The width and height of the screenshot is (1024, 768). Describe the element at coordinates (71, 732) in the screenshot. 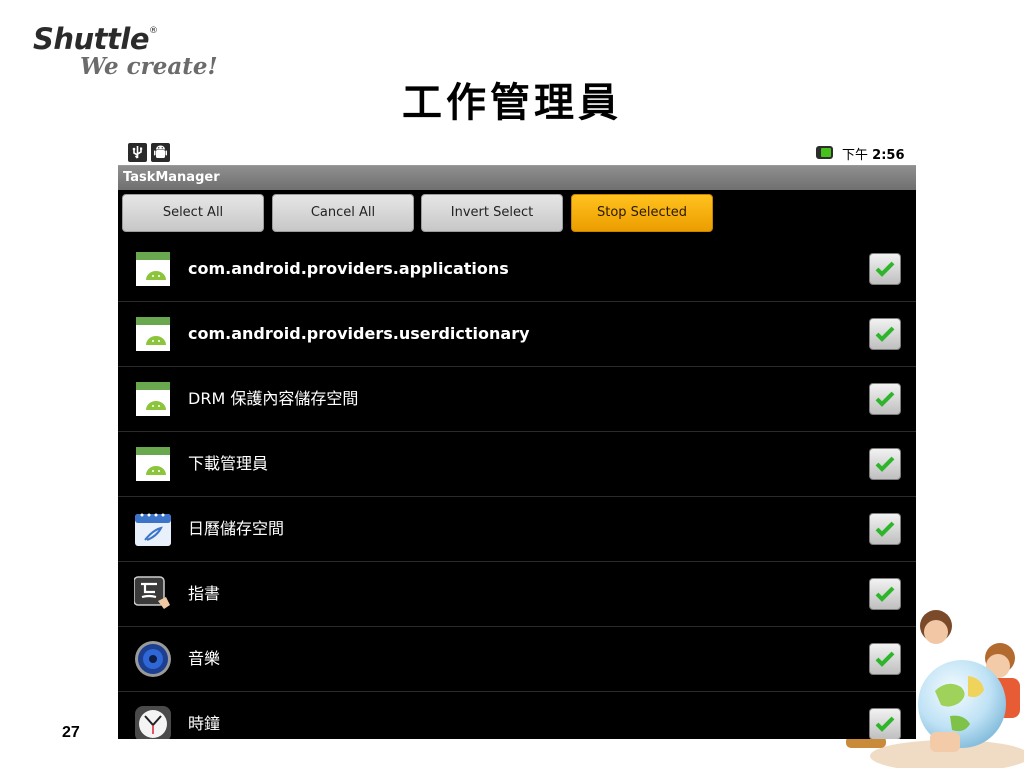

I see `page-number: 27` at that location.